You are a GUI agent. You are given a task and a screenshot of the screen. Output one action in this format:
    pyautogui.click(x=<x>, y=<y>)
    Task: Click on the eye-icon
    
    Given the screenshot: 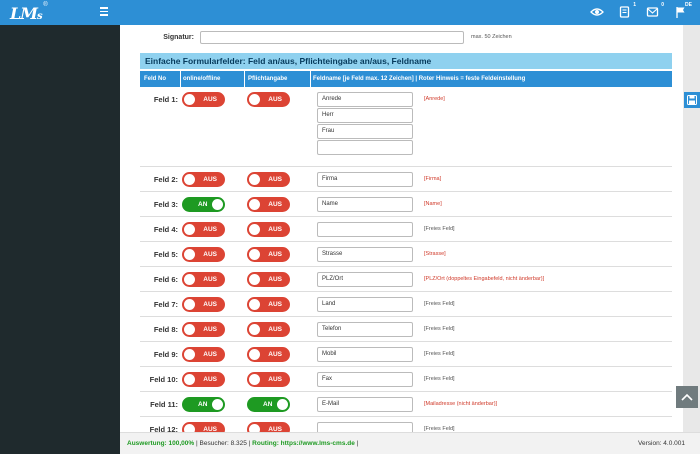 What is the action you would take?
    pyautogui.click(x=597, y=12)
    